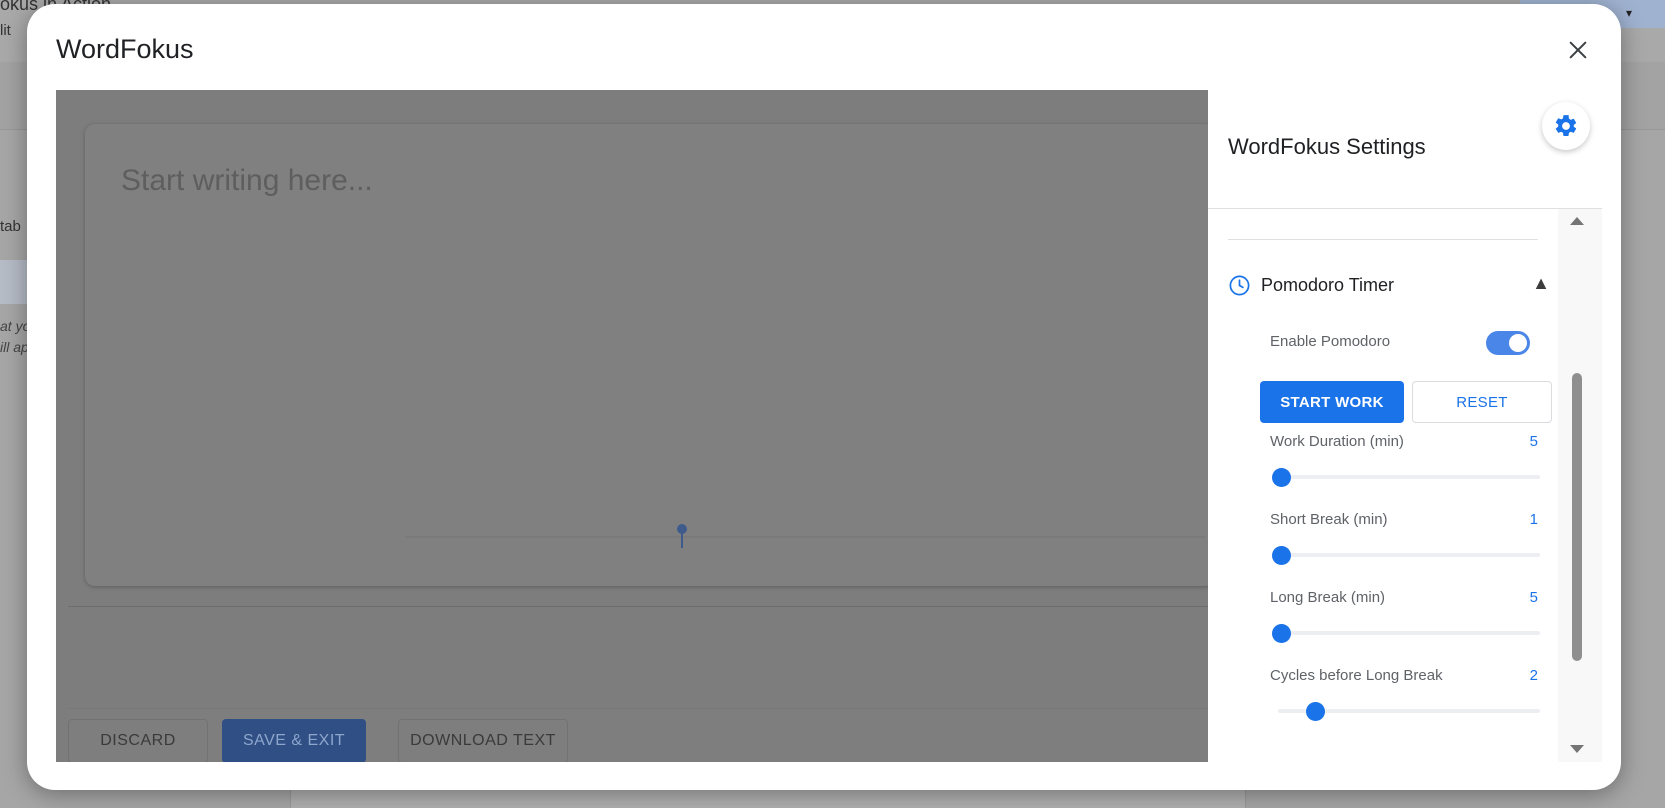  I want to click on discard-button: DISCARD, so click(138, 740).